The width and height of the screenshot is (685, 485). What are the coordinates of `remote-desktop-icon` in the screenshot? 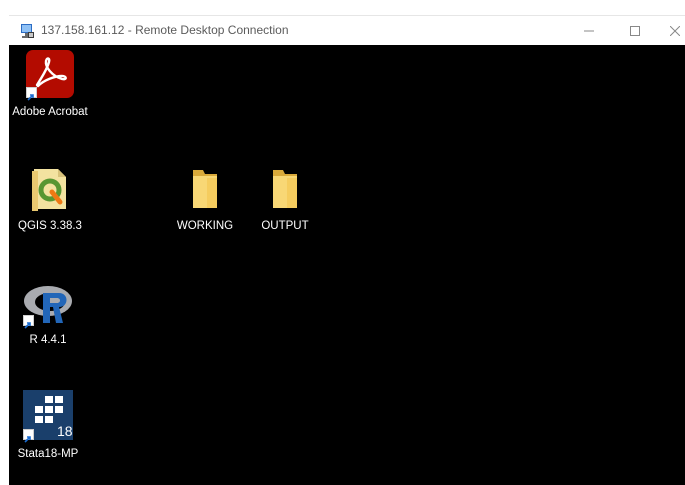 It's located at (27, 31).